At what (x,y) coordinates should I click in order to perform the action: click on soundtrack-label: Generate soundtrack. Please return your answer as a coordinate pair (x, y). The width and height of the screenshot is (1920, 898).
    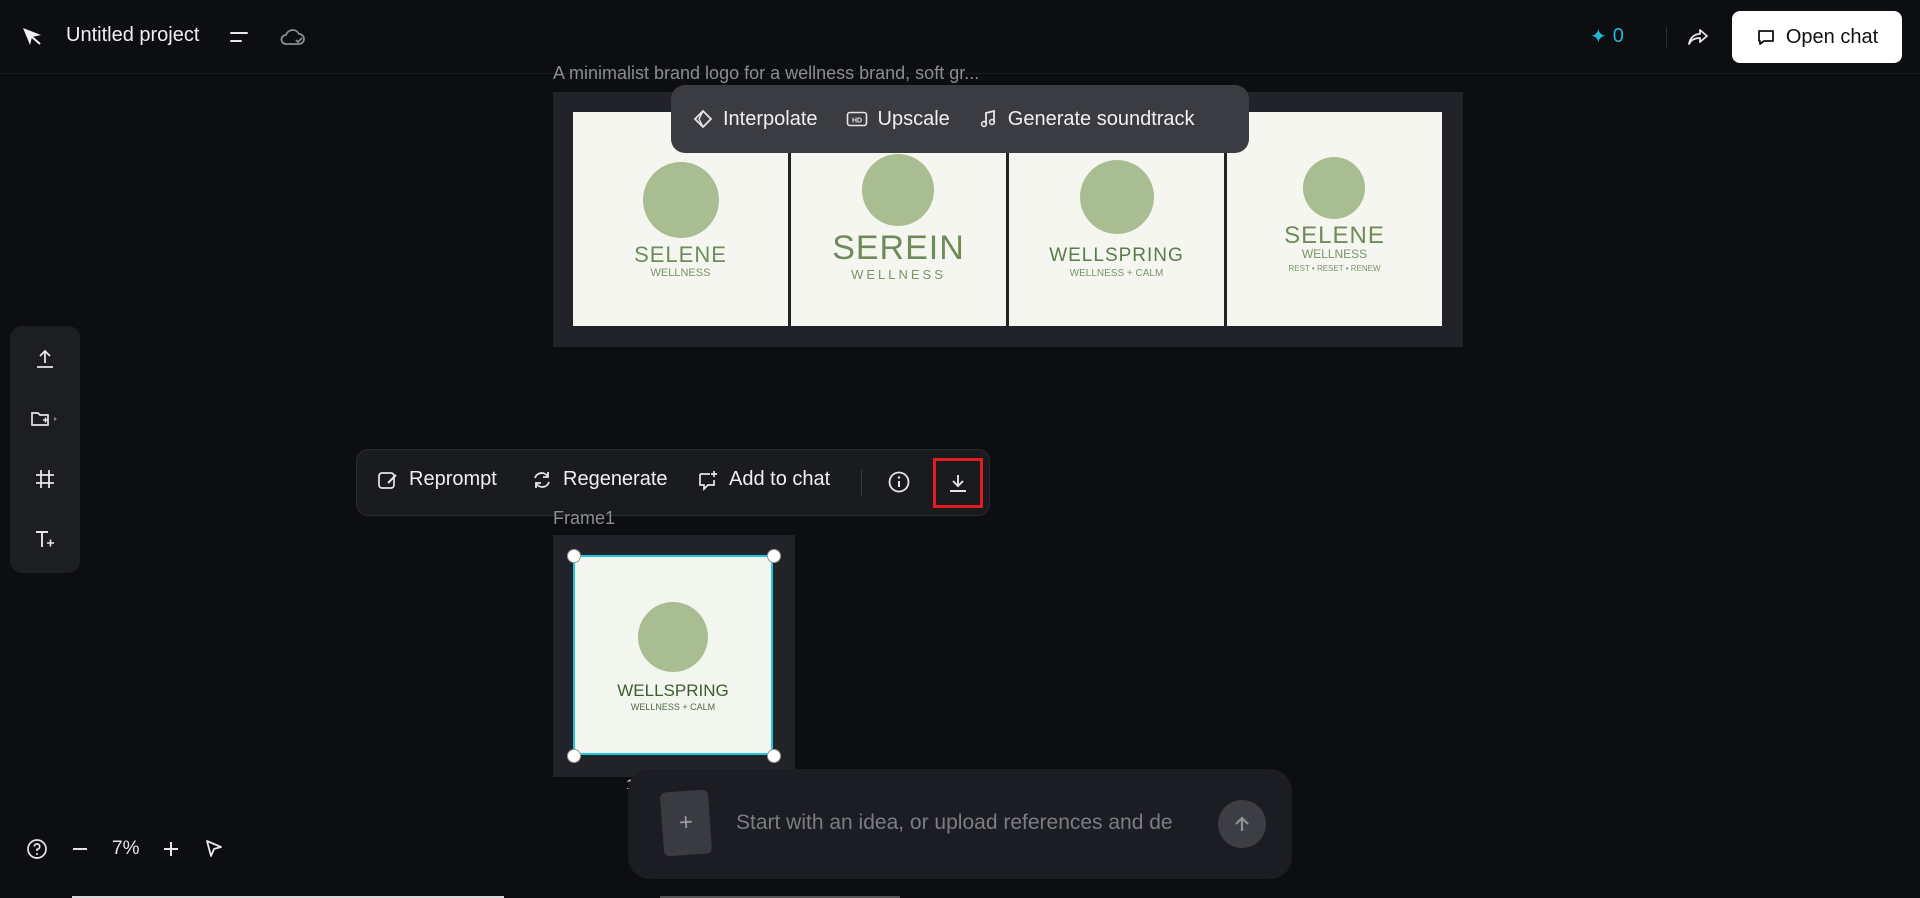
    Looking at the image, I should click on (1101, 118).